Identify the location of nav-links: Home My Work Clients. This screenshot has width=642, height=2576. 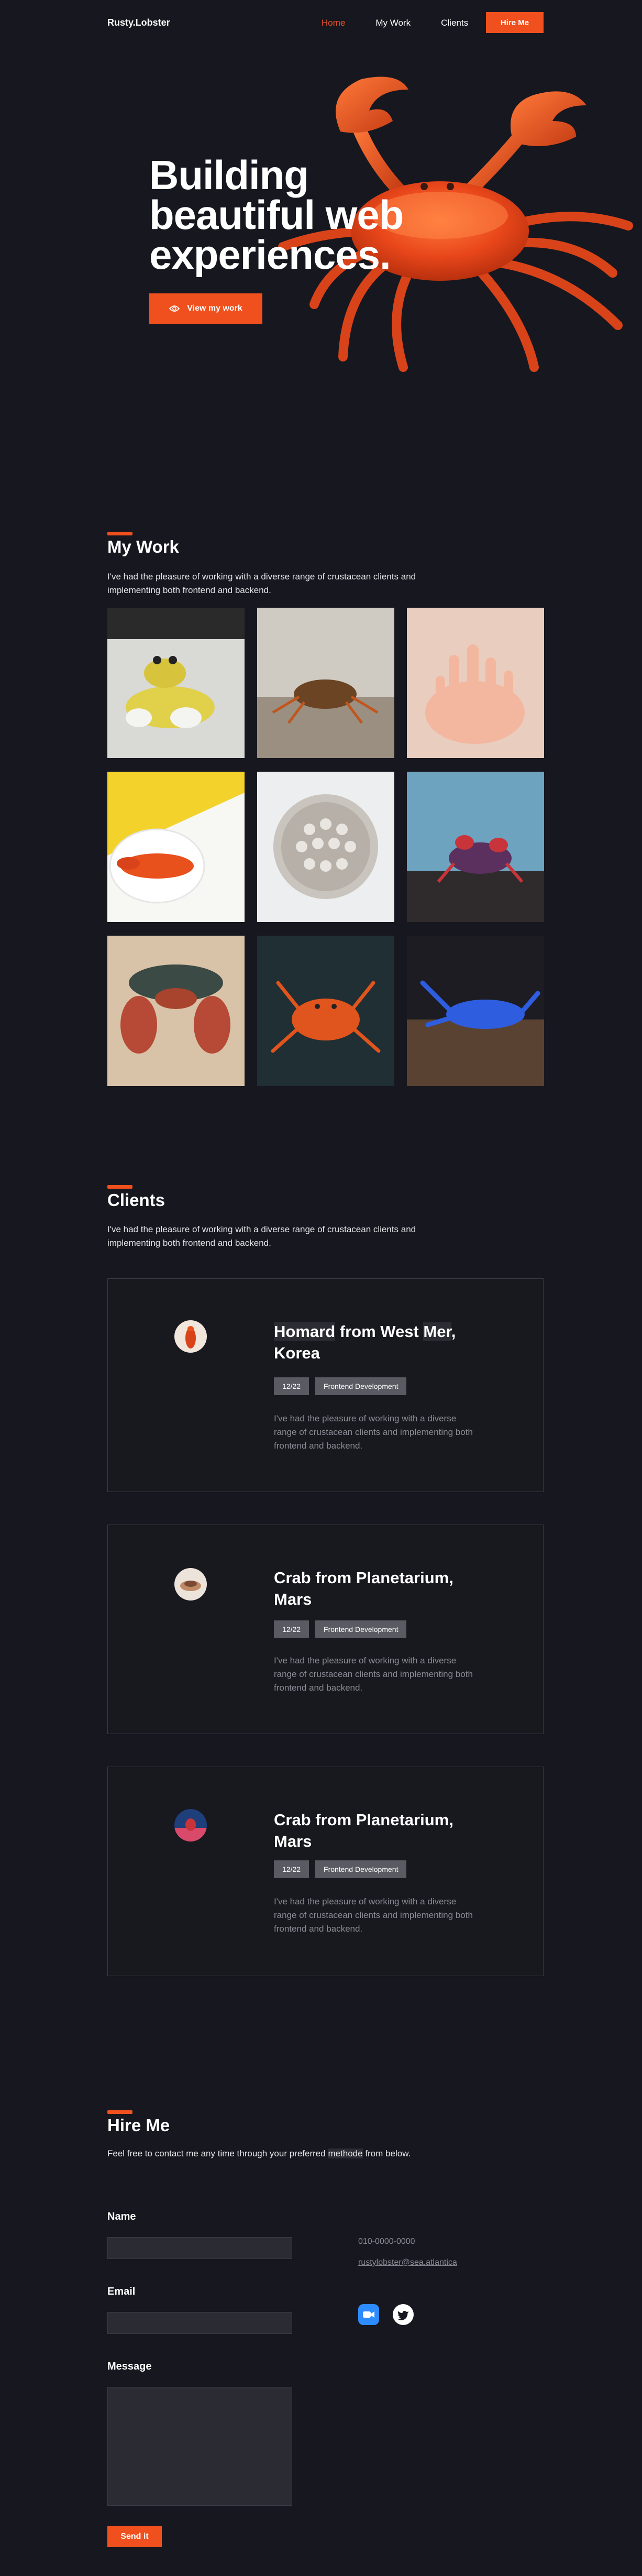
(410, 23).